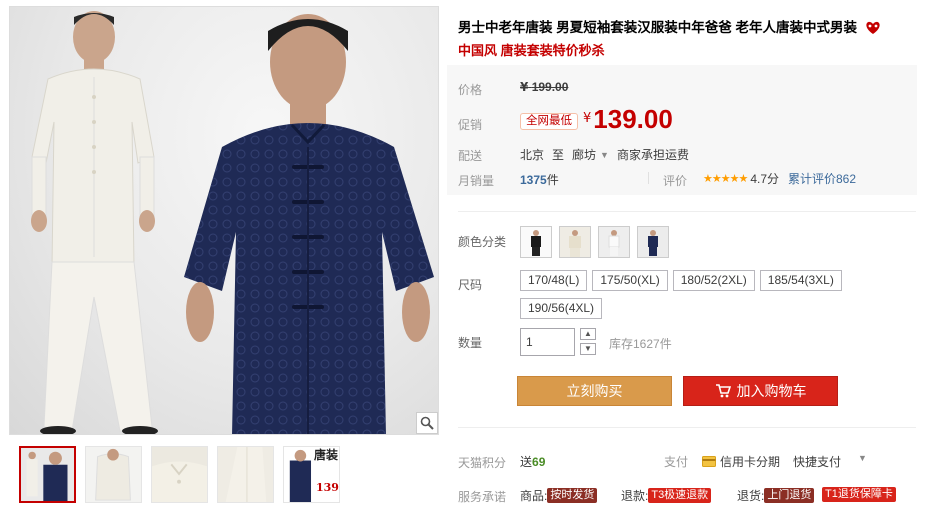 This screenshot has height=523, width=930. What do you see at coordinates (311, 474) in the screenshot?
I see `thumbnail-5: 唐装 139` at bounding box center [311, 474].